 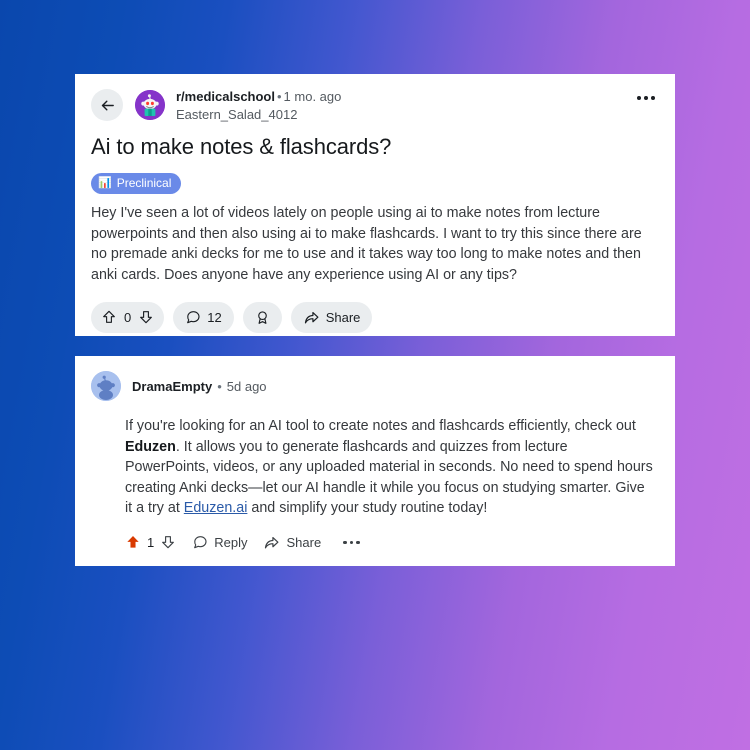 I want to click on post-author: Eastern_Salad_4012, so click(x=258, y=115).